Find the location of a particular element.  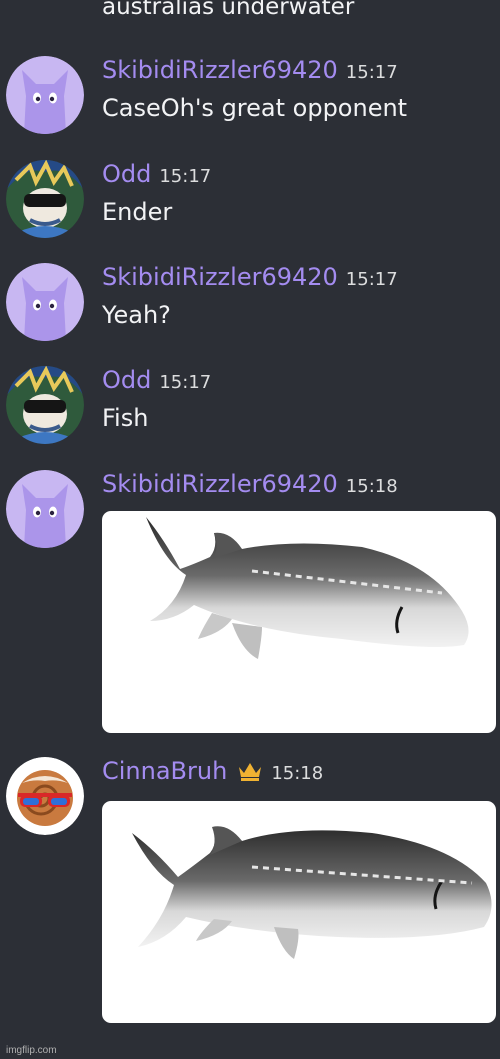

cinnamon-roll-sunglasses-avatar-icon is located at coordinates (45, 796).